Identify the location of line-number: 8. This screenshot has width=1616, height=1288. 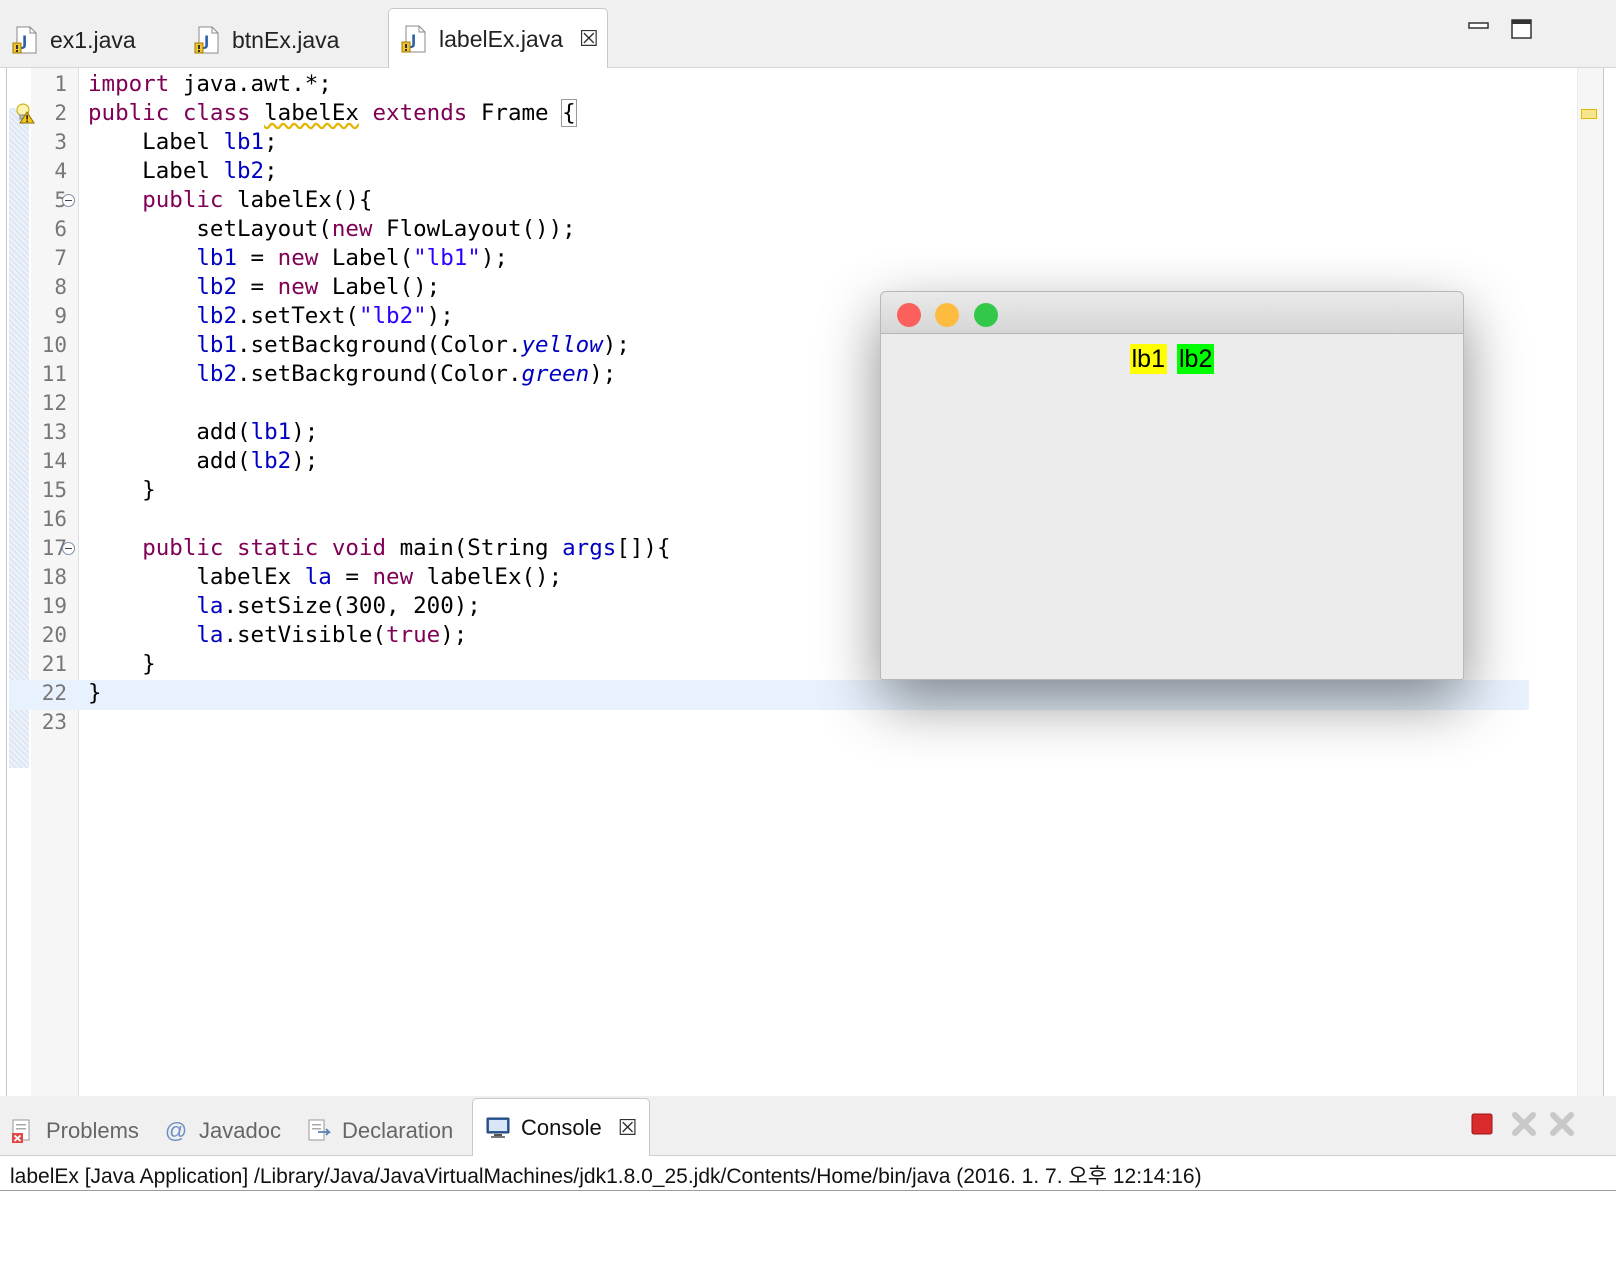
(60, 287).